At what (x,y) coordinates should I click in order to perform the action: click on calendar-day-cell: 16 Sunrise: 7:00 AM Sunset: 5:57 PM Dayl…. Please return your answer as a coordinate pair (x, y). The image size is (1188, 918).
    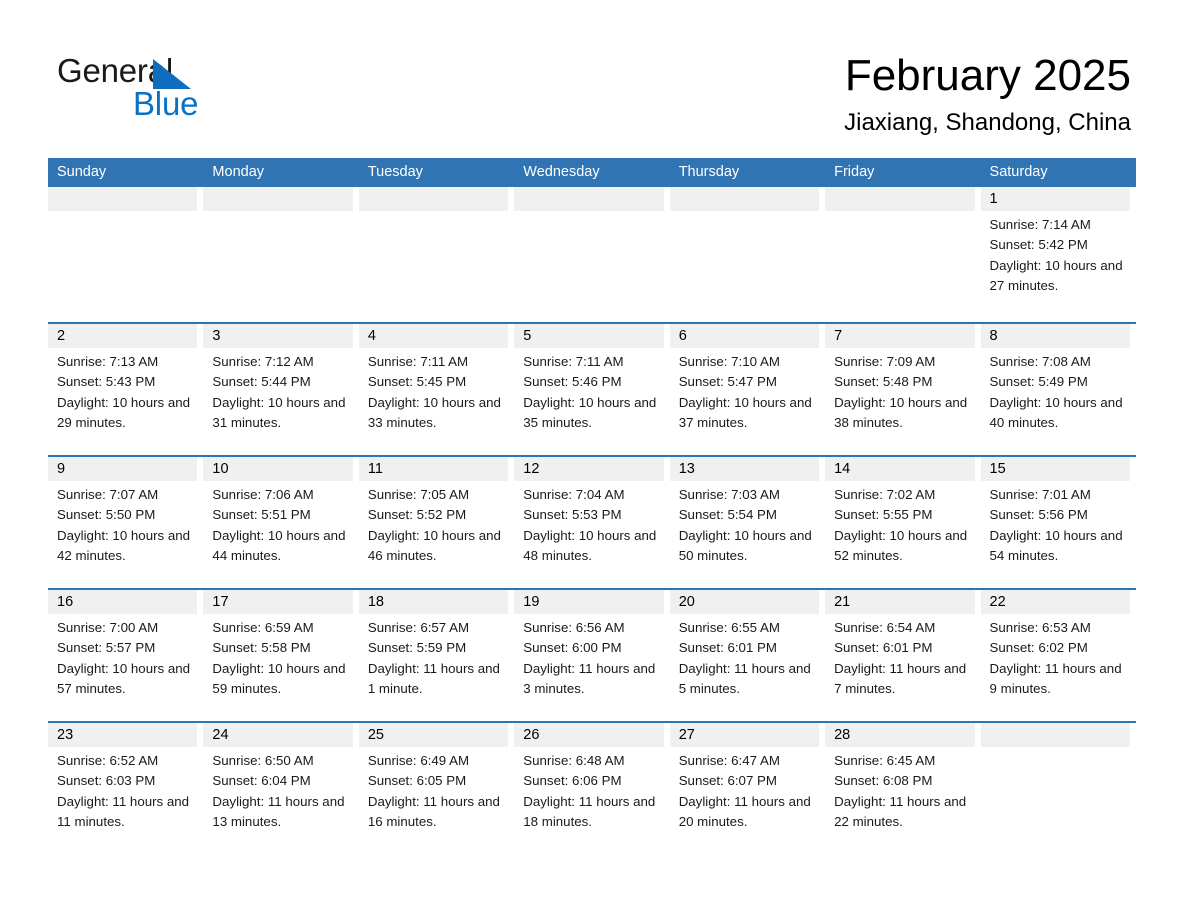
    Looking at the image, I should click on (125, 655).